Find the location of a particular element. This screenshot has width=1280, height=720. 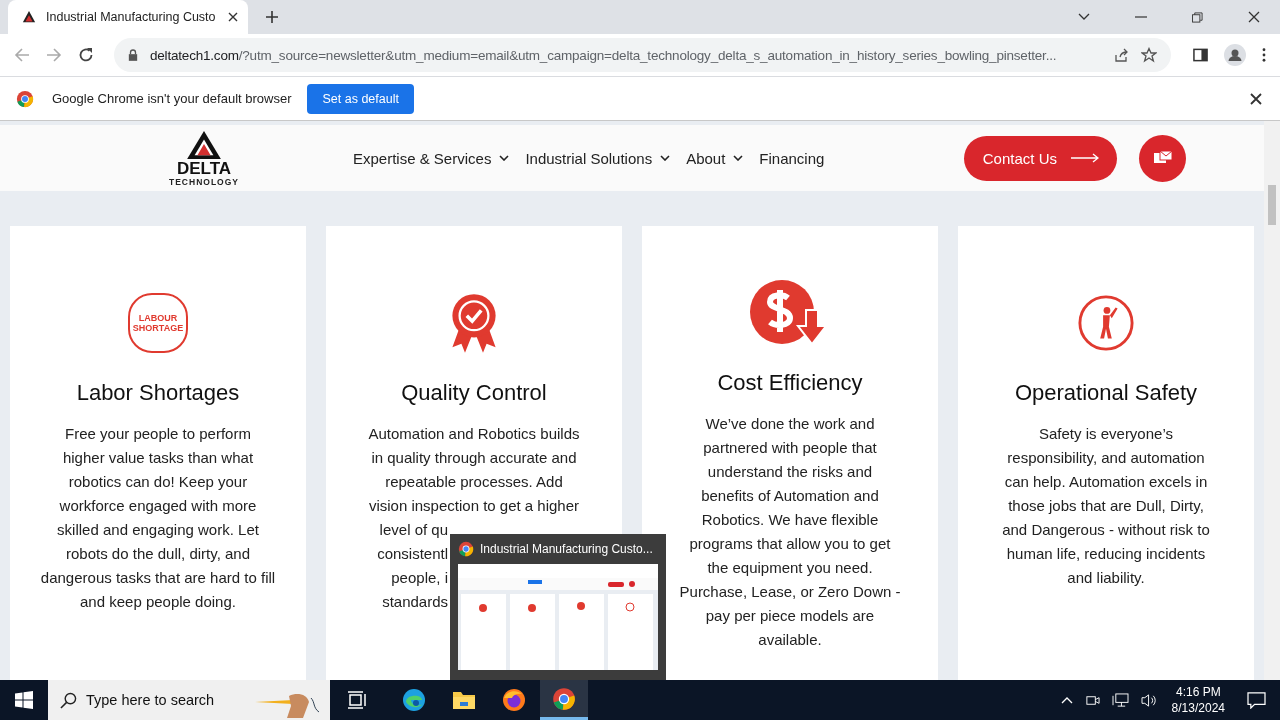

chevron-down-icon is located at coordinates (1084, 17).